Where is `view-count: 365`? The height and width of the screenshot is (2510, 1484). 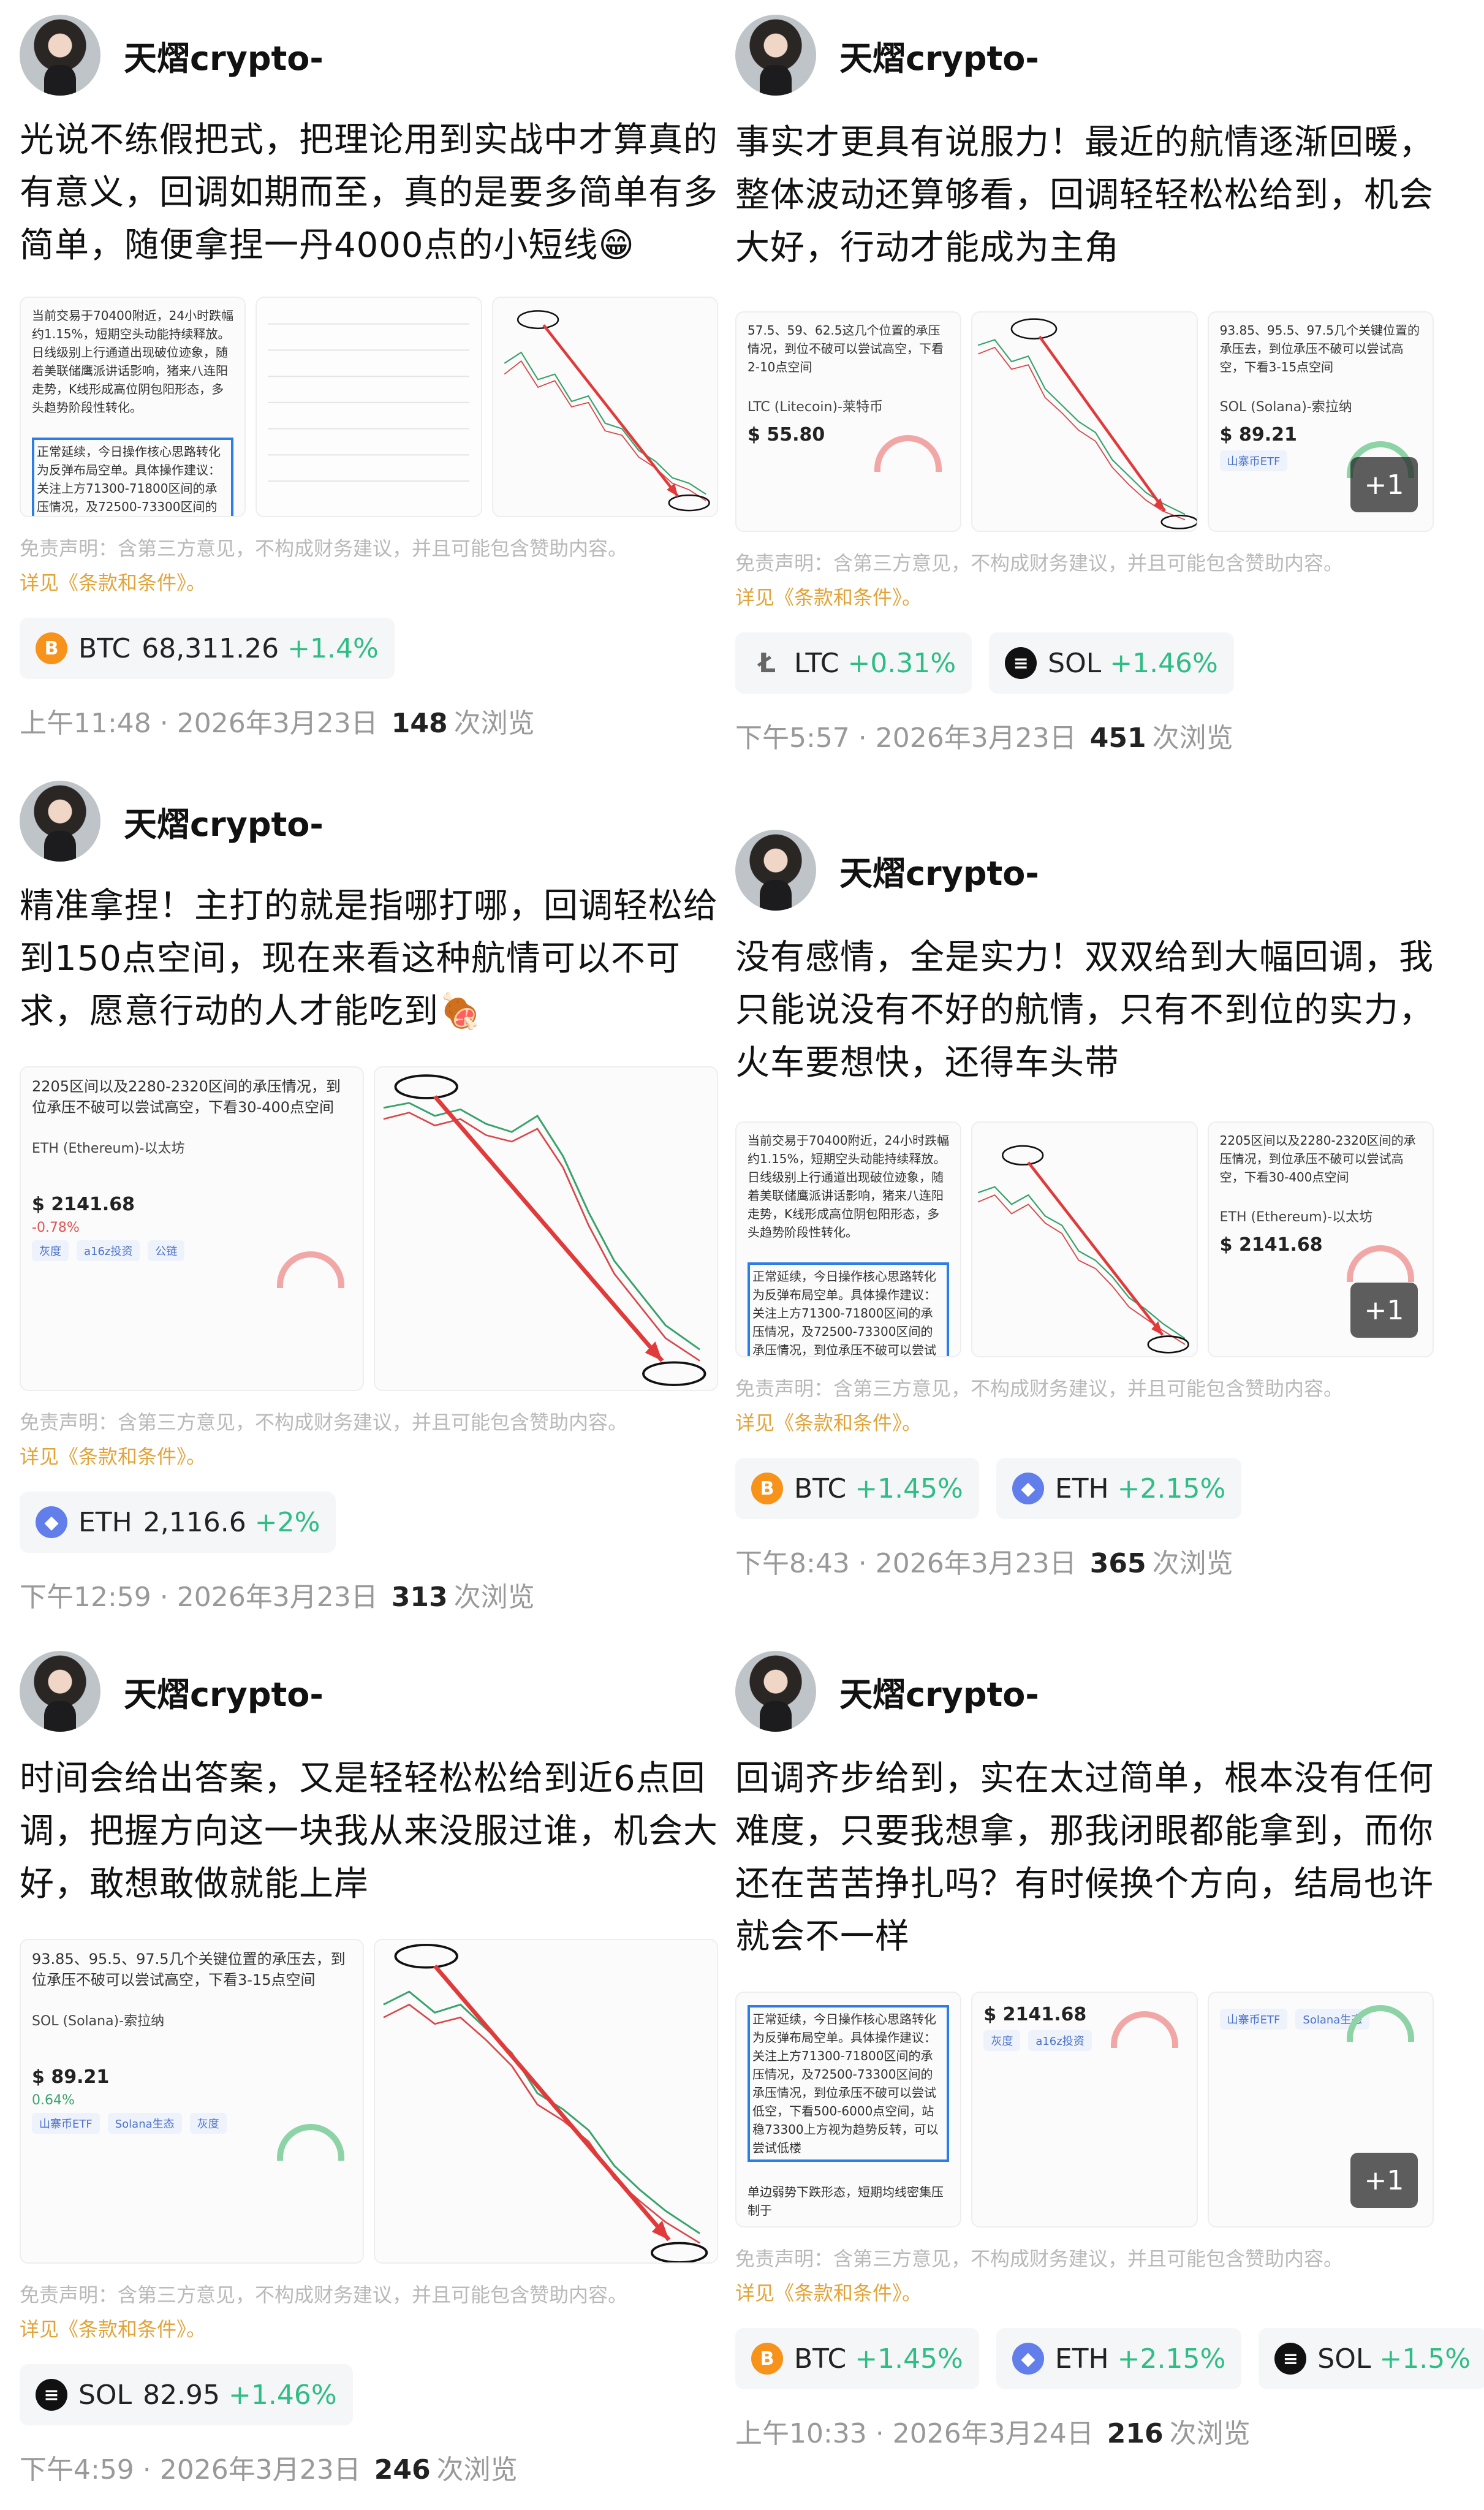 view-count: 365 is located at coordinates (1117, 1564).